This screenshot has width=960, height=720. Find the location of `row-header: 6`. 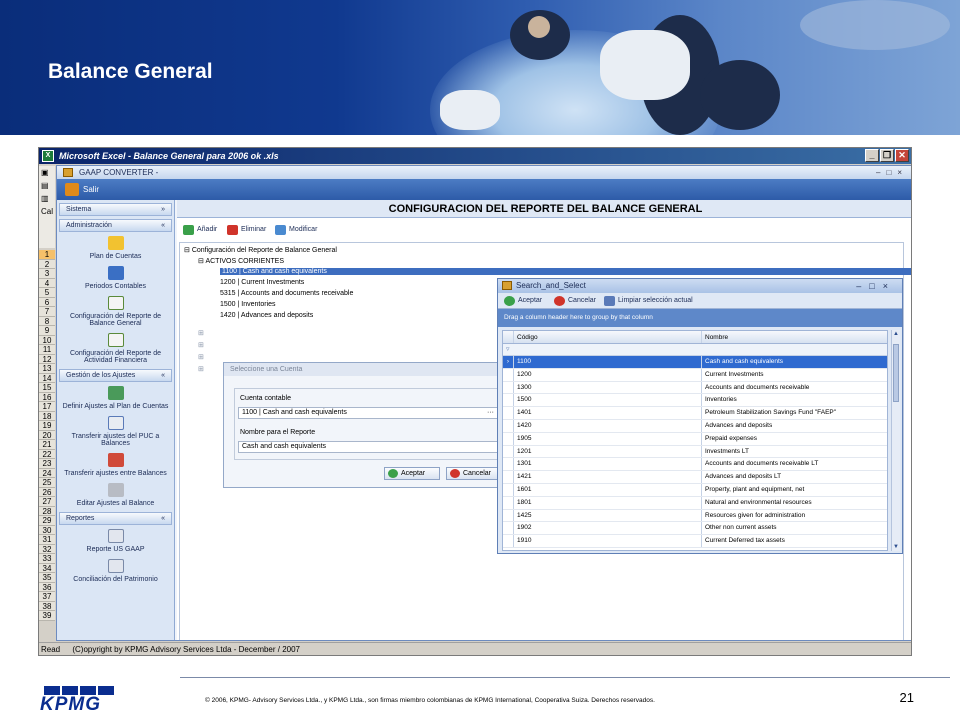

row-header: 6 is located at coordinates (47, 302).